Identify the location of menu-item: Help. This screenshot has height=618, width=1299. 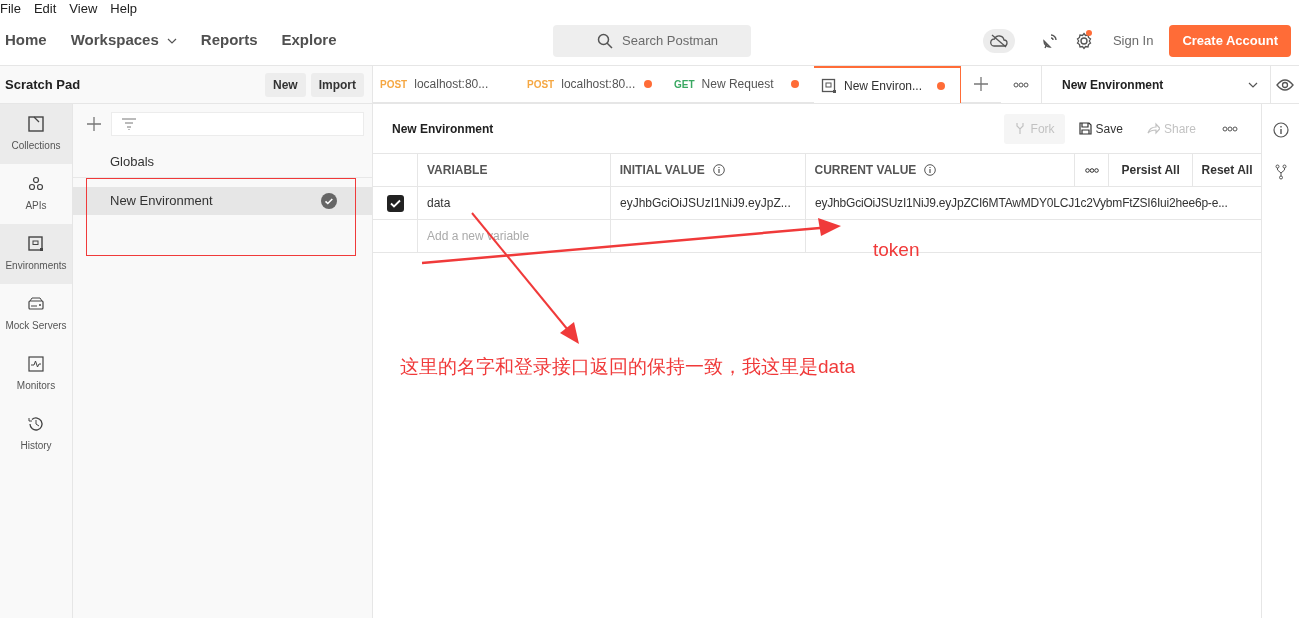
(124, 8).